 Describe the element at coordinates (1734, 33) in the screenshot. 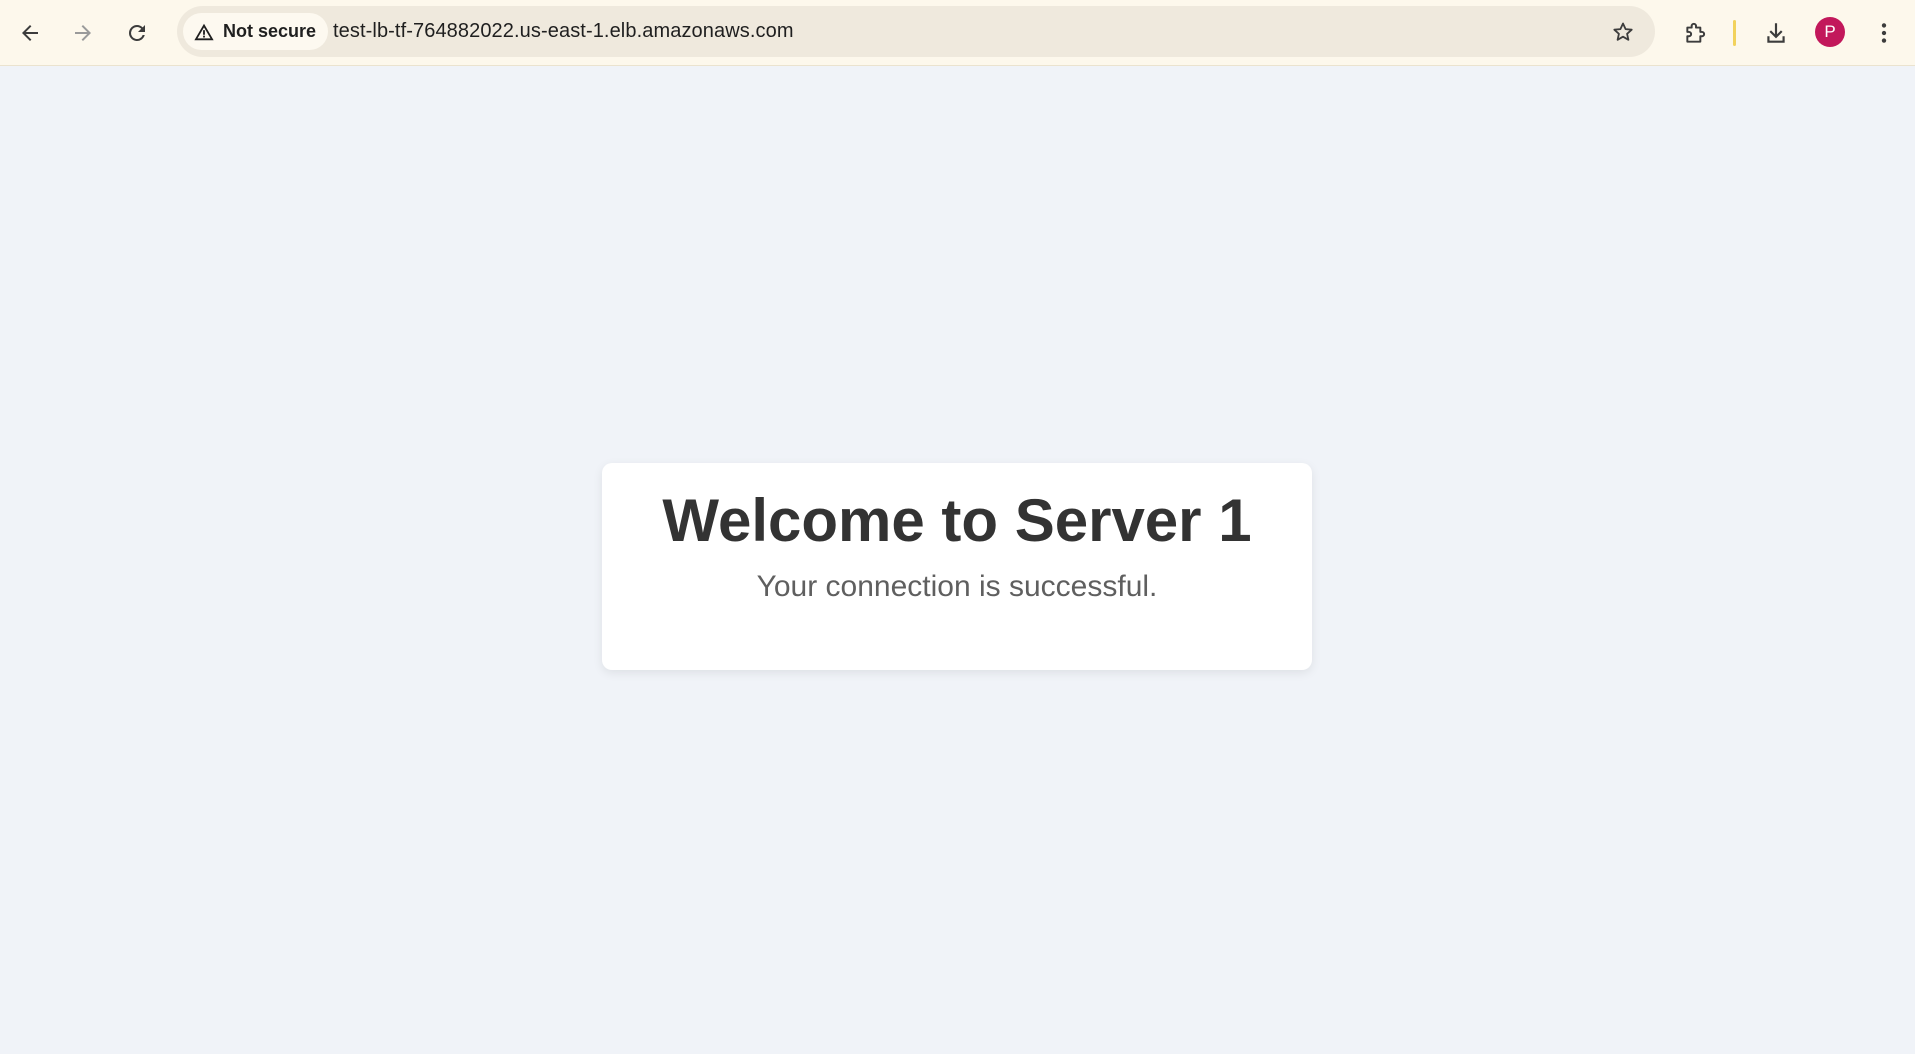

I see `toolbar-divider` at that location.